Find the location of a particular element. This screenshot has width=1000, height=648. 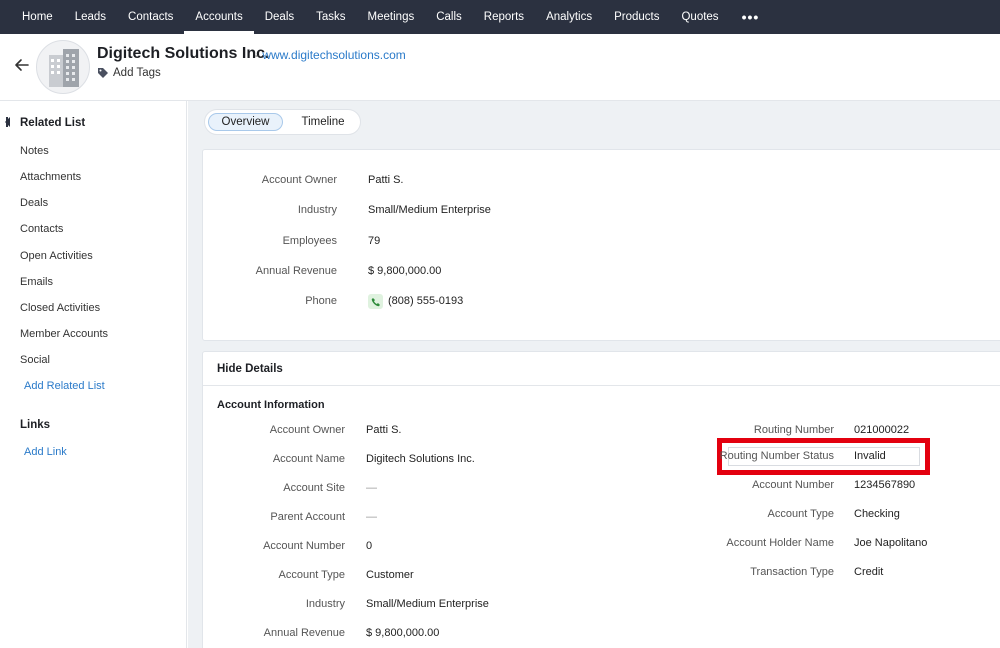

nav-tab-products: Products is located at coordinates (636, 17).